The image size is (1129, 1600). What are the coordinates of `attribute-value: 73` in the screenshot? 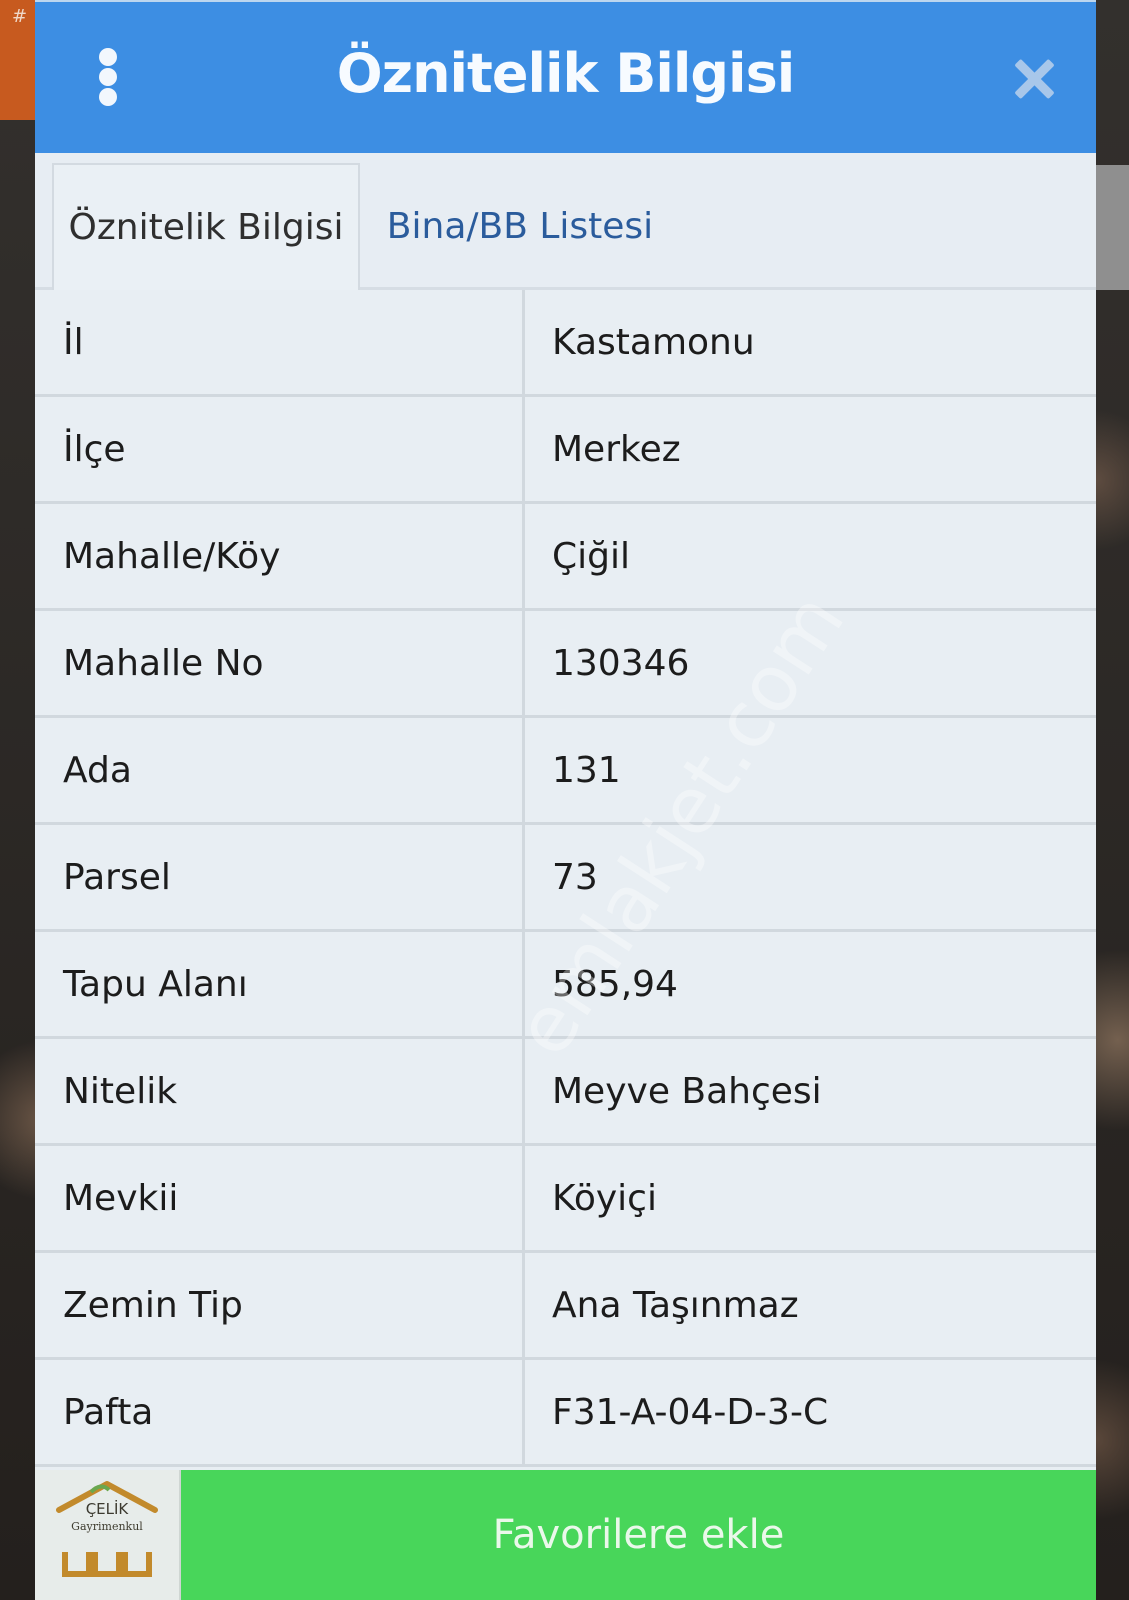 It's located at (575, 877).